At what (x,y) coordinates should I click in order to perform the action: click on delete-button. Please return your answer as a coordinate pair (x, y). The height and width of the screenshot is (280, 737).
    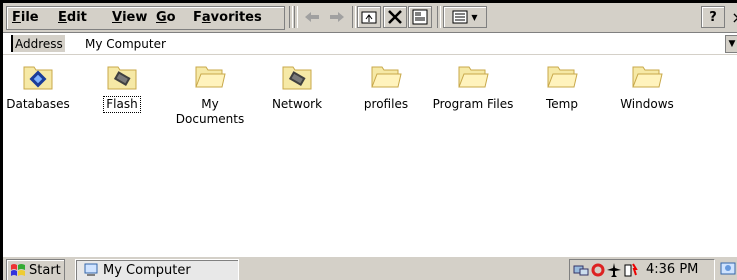
    Looking at the image, I should click on (395, 17).